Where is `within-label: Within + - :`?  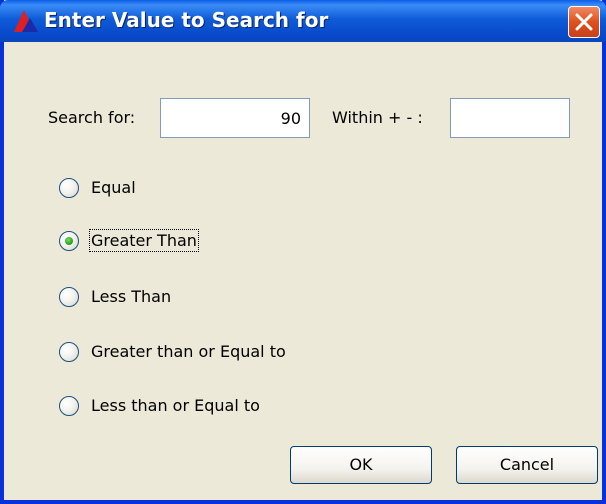
within-label: Within + - : is located at coordinates (377, 117).